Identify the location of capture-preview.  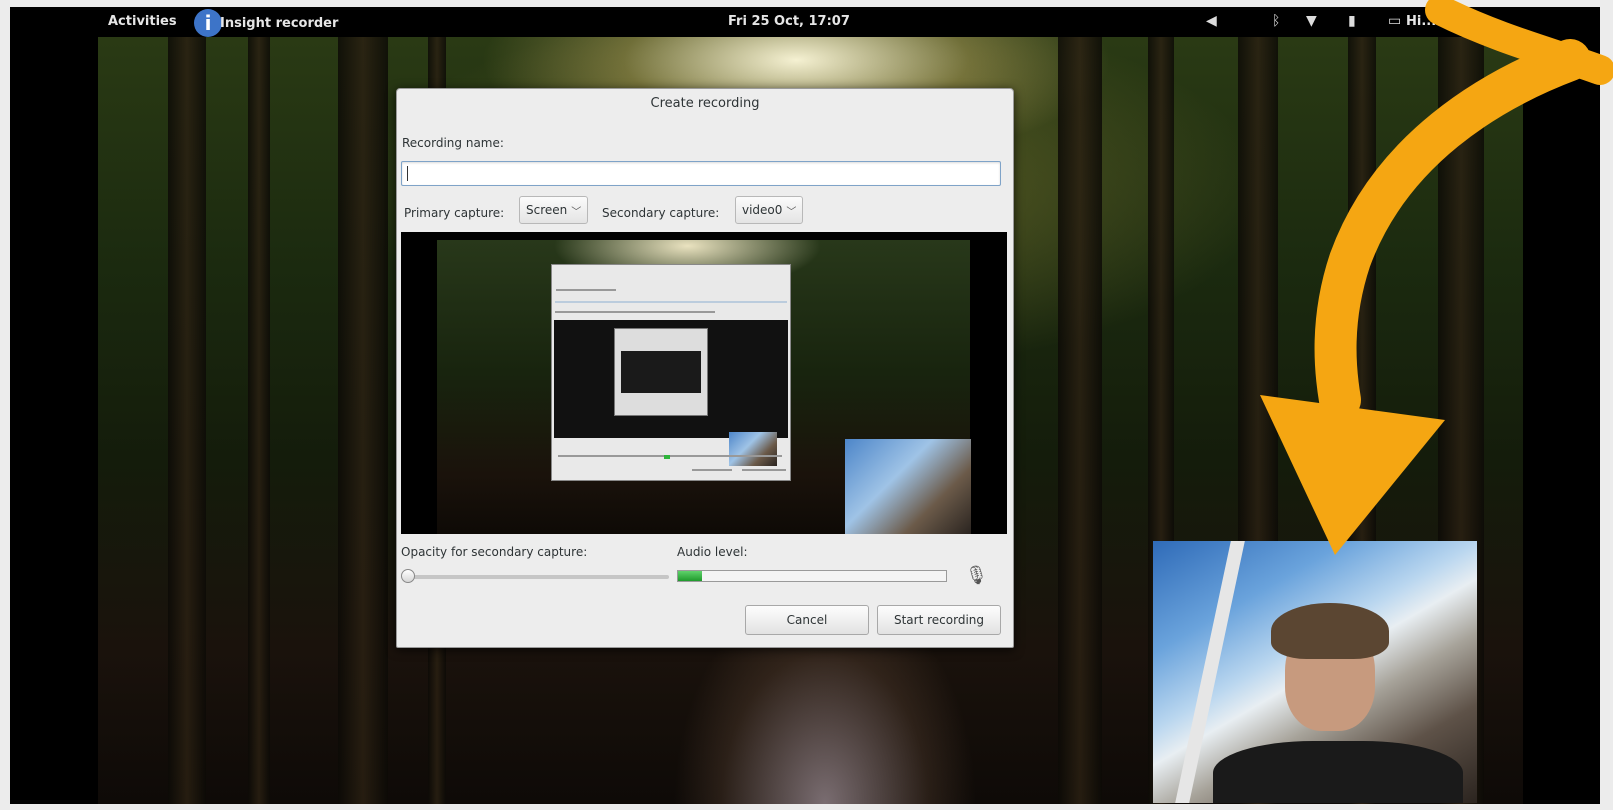
(704, 383).